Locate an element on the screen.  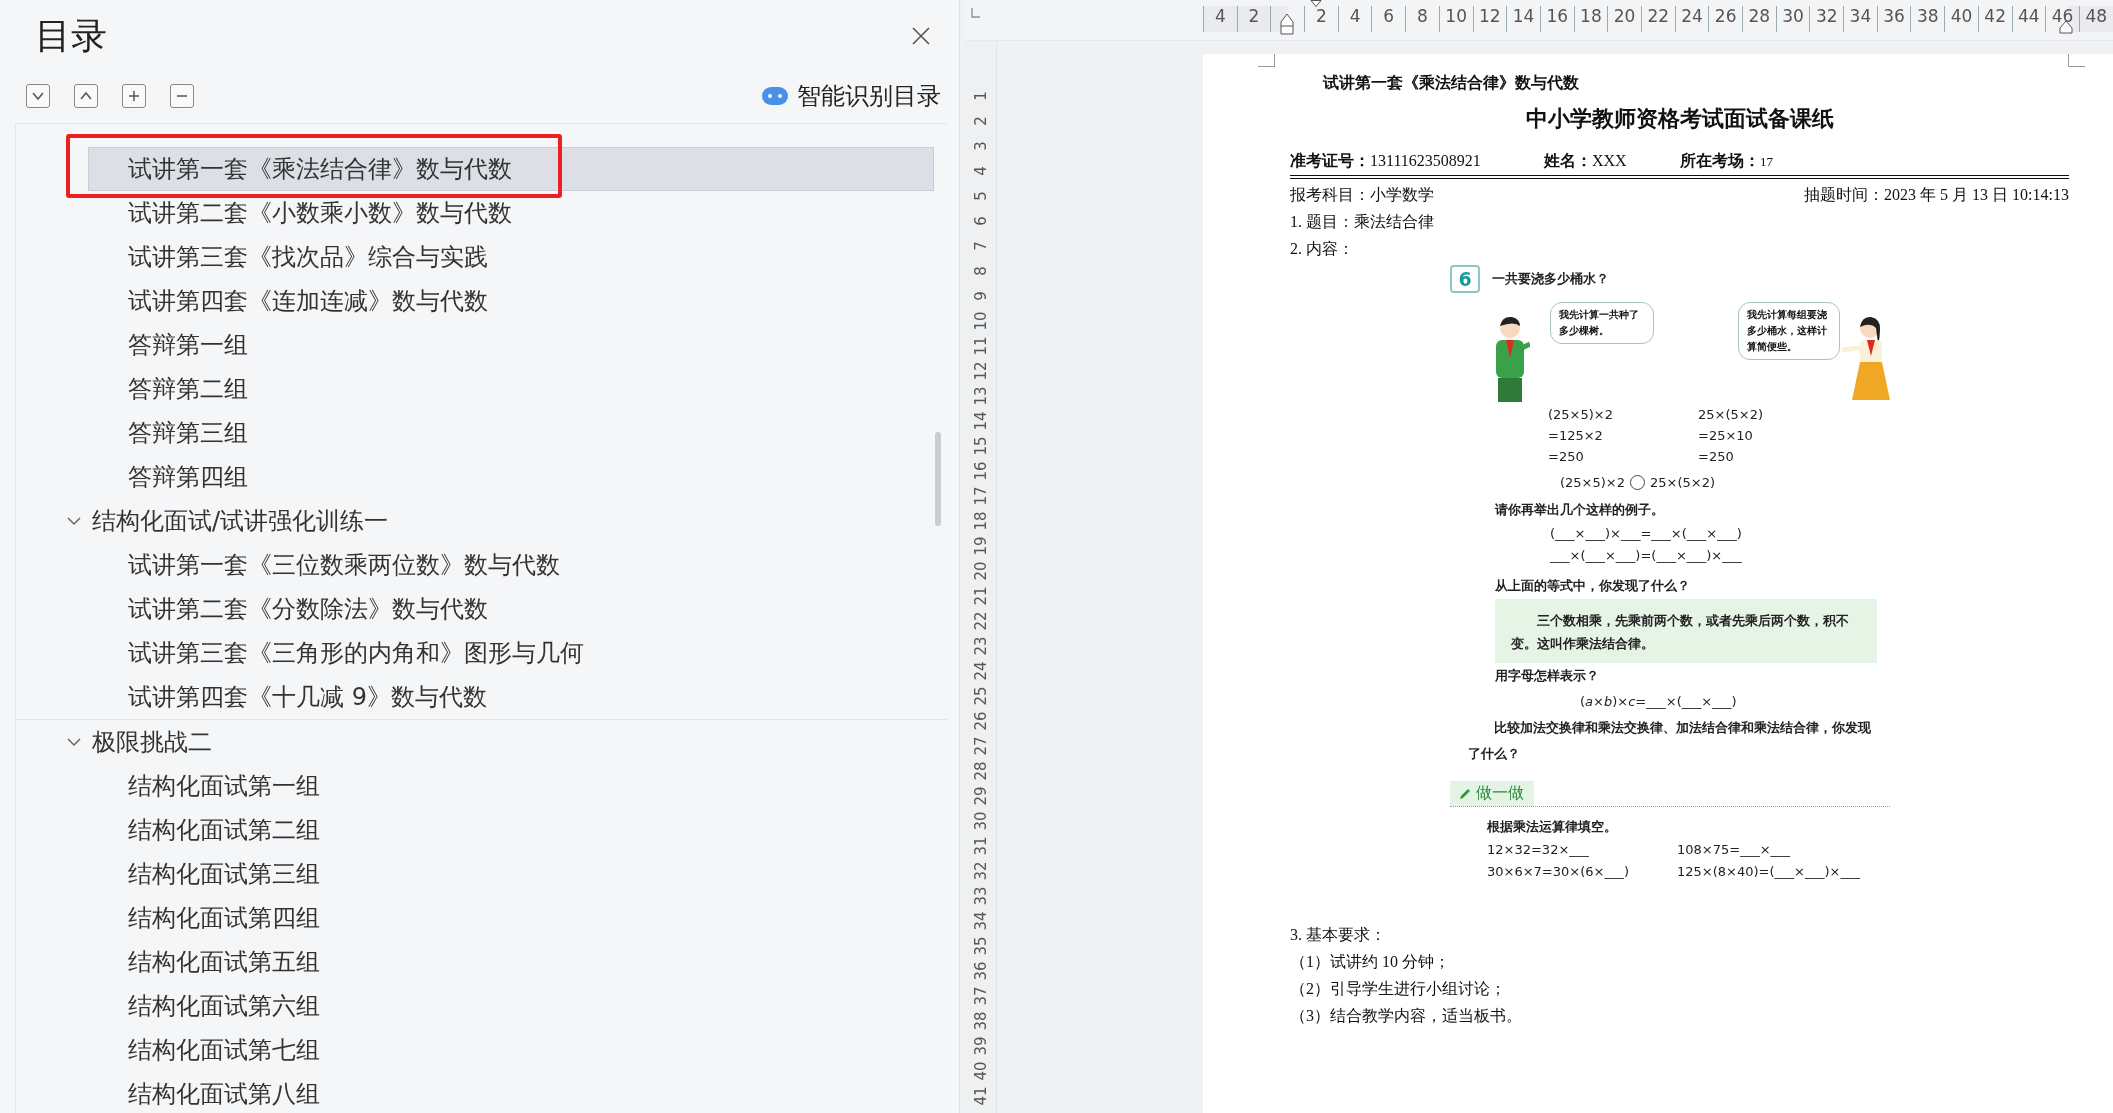
expression-text: 25×(5×2) is located at coordinates (1683, 482).